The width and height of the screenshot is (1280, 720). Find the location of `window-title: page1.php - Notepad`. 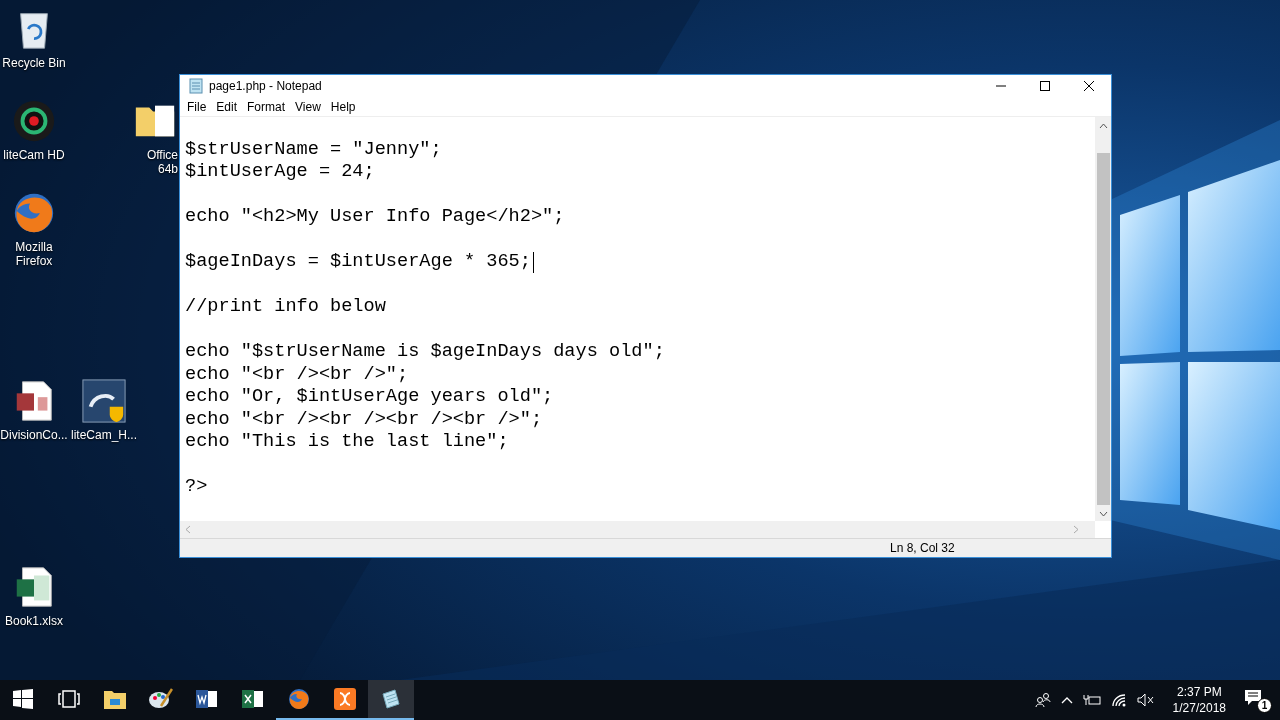

window-title: page1.php - Notepad is located at coordinates (265, 86).